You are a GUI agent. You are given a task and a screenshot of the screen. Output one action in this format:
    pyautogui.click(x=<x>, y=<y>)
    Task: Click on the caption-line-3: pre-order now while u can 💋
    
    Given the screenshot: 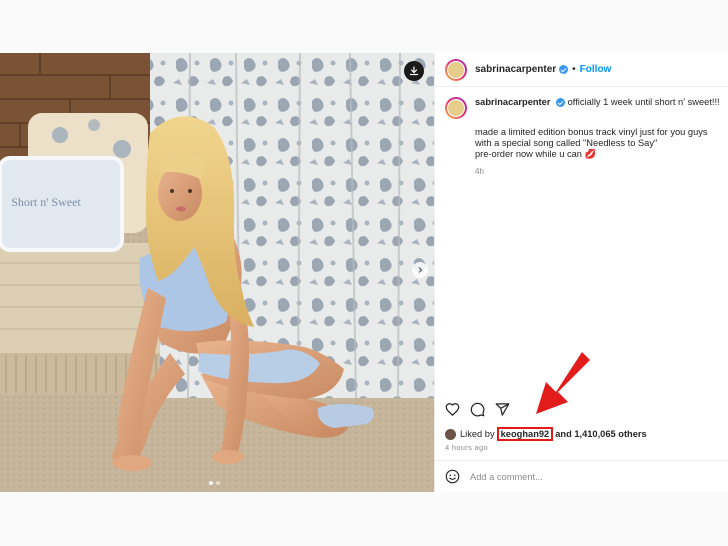 What is the action you would take?
    pyautogui.click(x=536, y=154)
    